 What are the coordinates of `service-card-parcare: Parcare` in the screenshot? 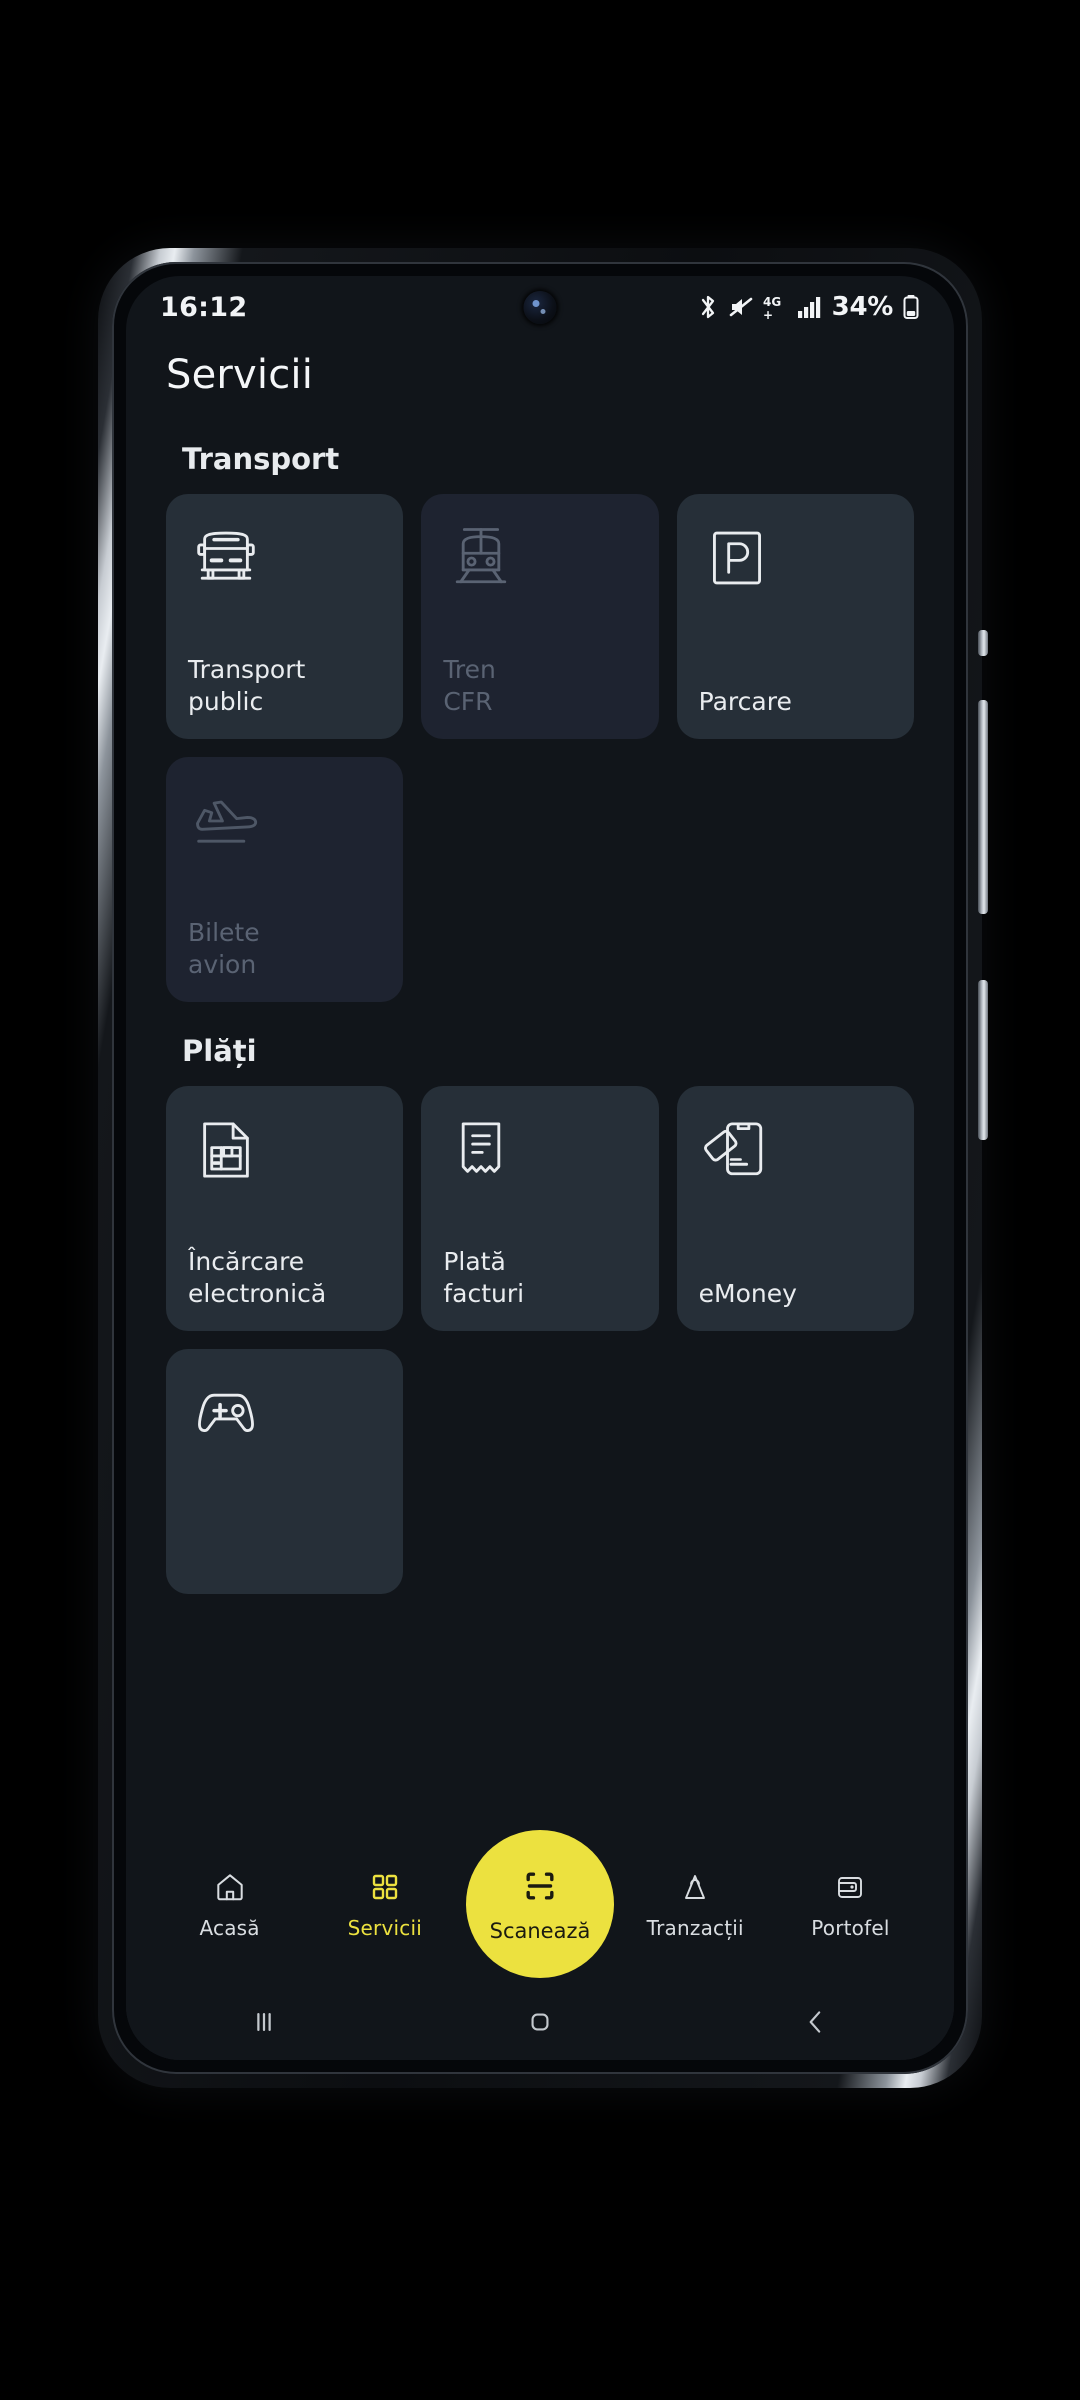 It's located at (795, 616).